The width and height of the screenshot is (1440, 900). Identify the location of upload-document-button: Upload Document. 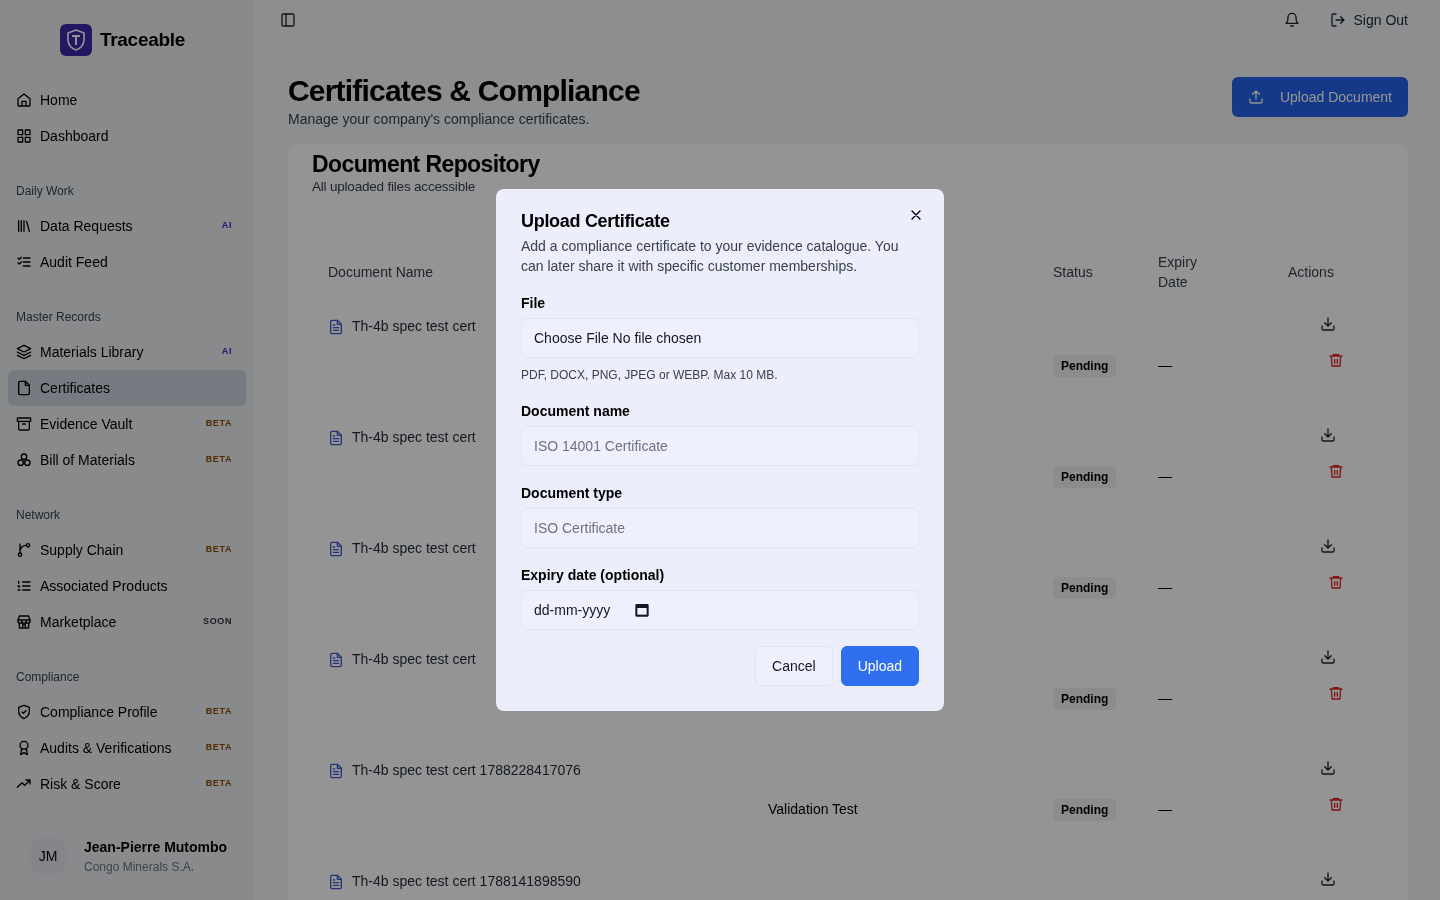
(1319, 97).